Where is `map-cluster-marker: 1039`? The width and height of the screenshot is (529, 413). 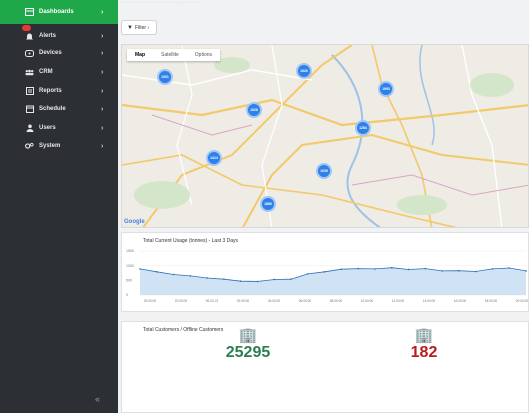
map-cluster-marker: 1039 is located at coordinates (324, 171).